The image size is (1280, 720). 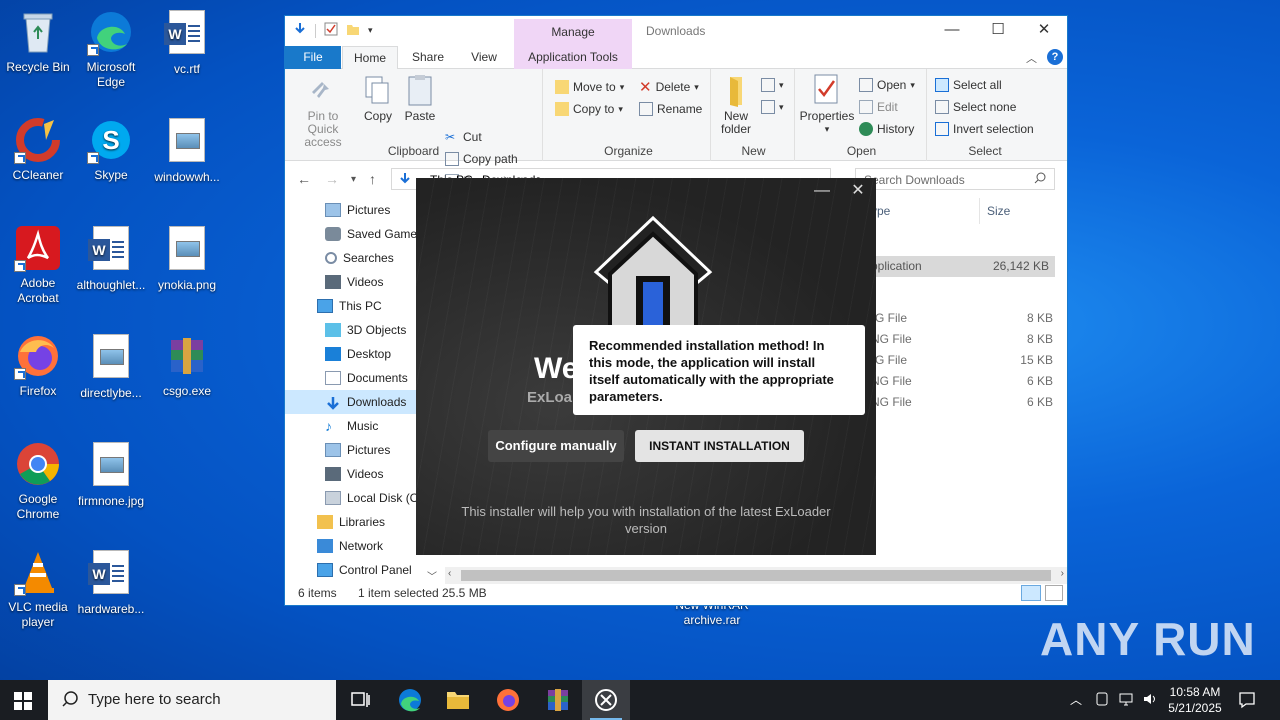 What do you see at coordinates (38, 365) in the screenshot?
I see `desktop-icon-firefox: Firefox` at bounding box center [38, 365].